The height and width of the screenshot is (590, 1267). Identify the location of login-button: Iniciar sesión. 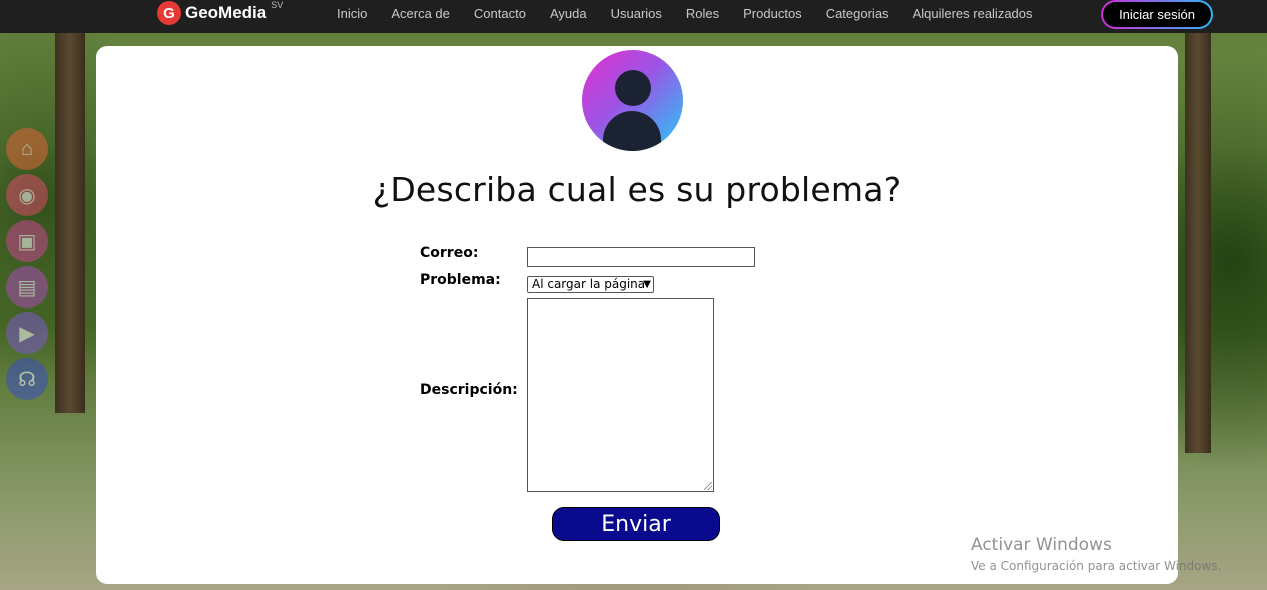
(1157, 14).